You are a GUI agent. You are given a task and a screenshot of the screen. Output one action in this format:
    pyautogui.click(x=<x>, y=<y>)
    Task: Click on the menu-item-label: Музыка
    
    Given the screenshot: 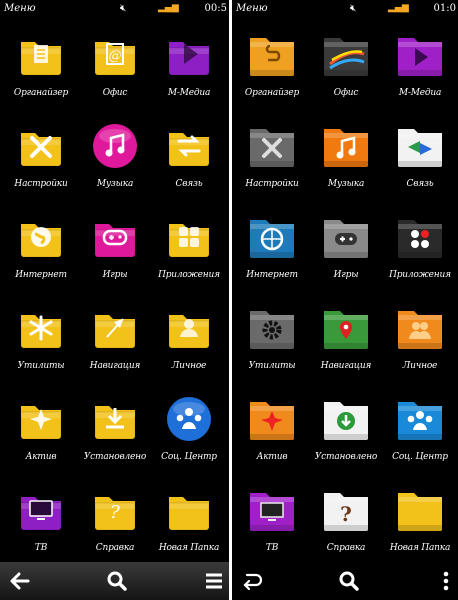 What is the action you would take?
    pyautogui.click(x=346, y=184)
    